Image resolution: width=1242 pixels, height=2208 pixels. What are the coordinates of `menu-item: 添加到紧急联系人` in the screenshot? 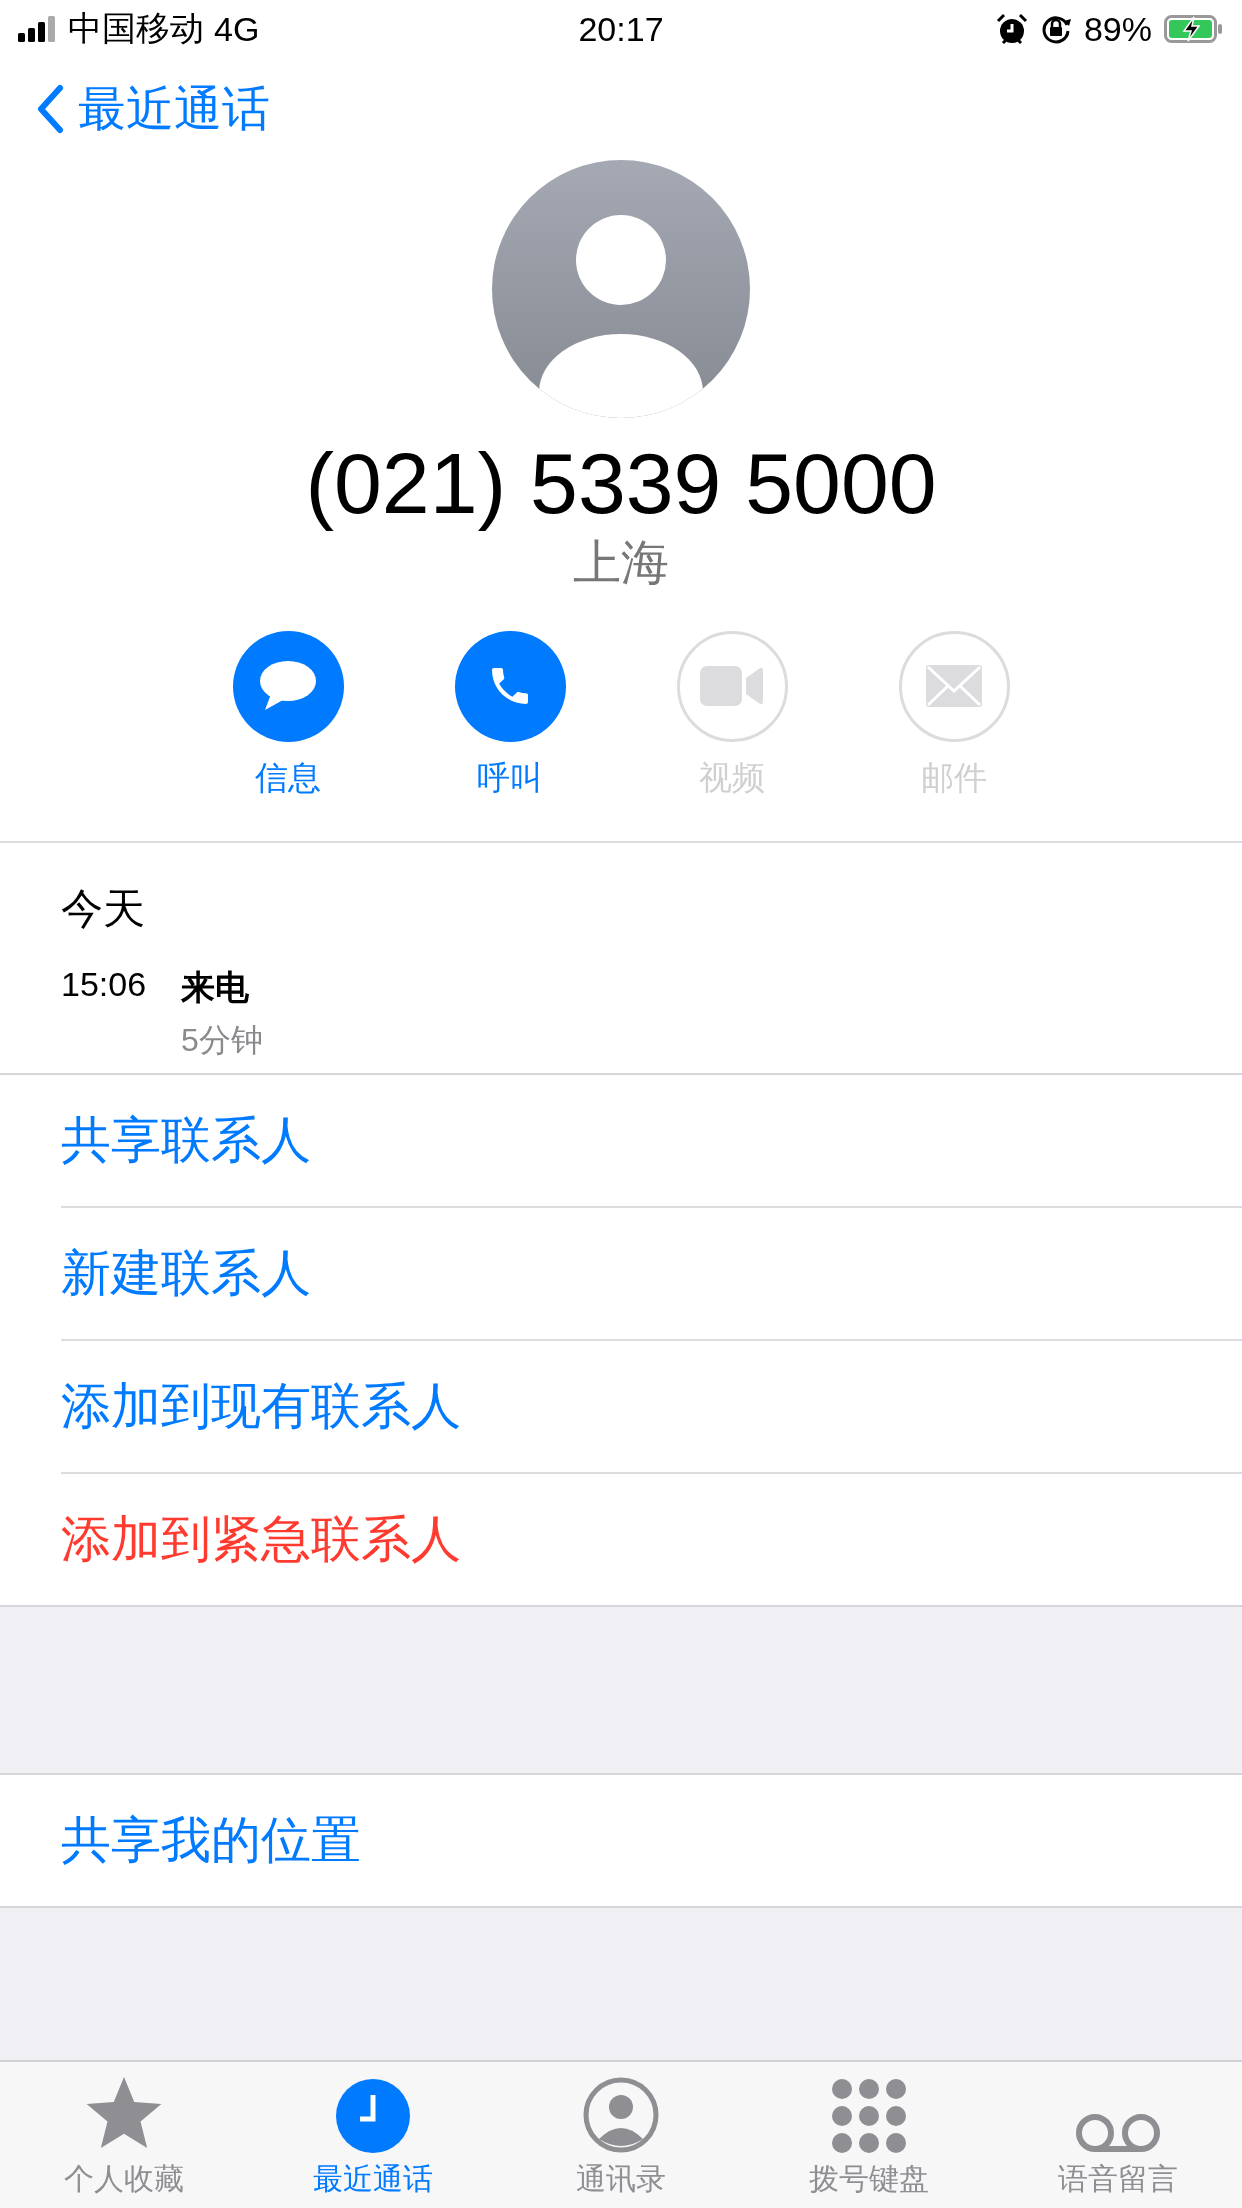 It's located at (651, 1538).